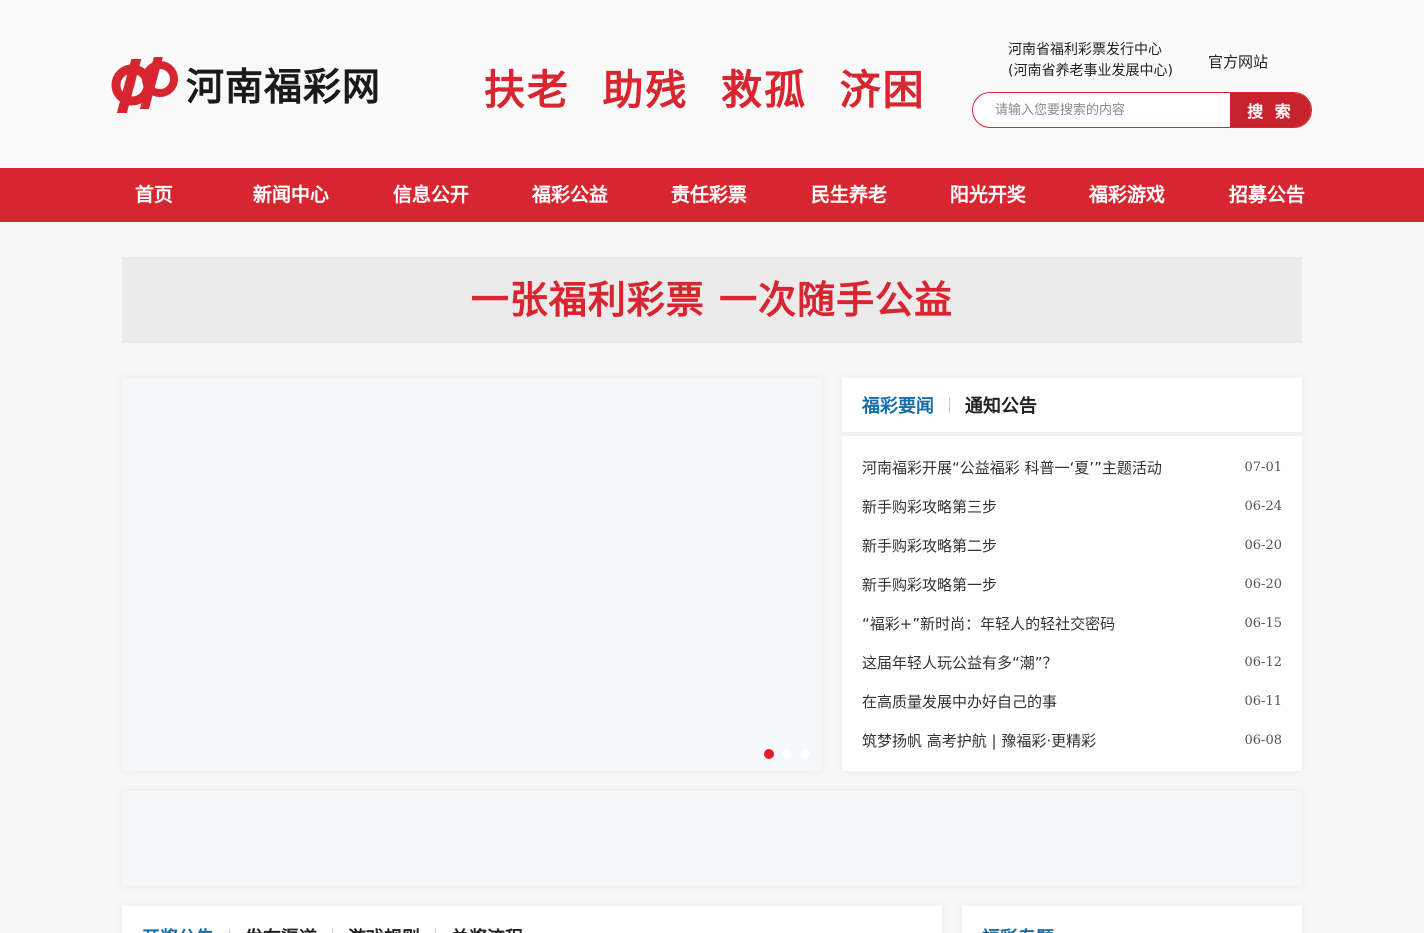  I want to click on official-site-label: 官方网站, so click(1238, 62).